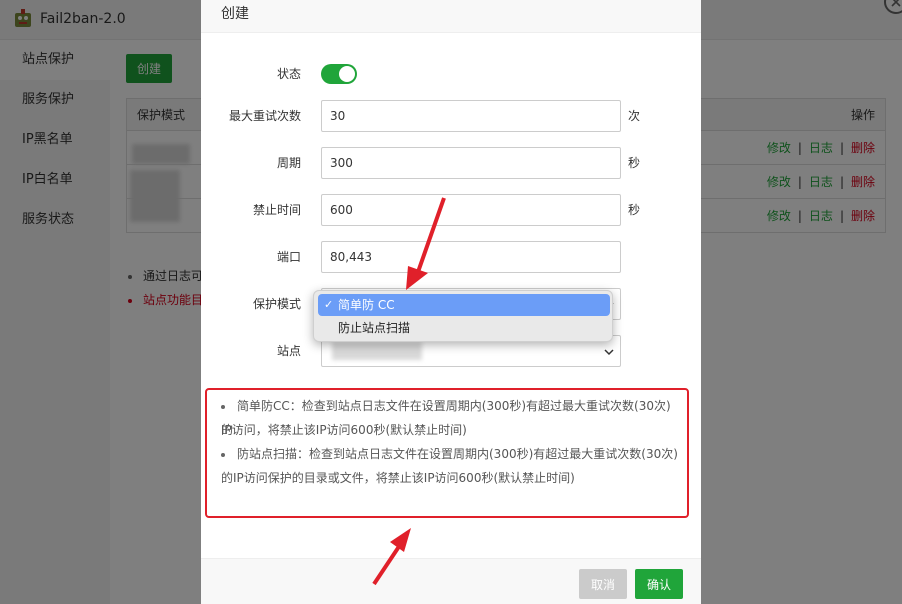  I want to click on site-label: 站点, so click(288, 351).